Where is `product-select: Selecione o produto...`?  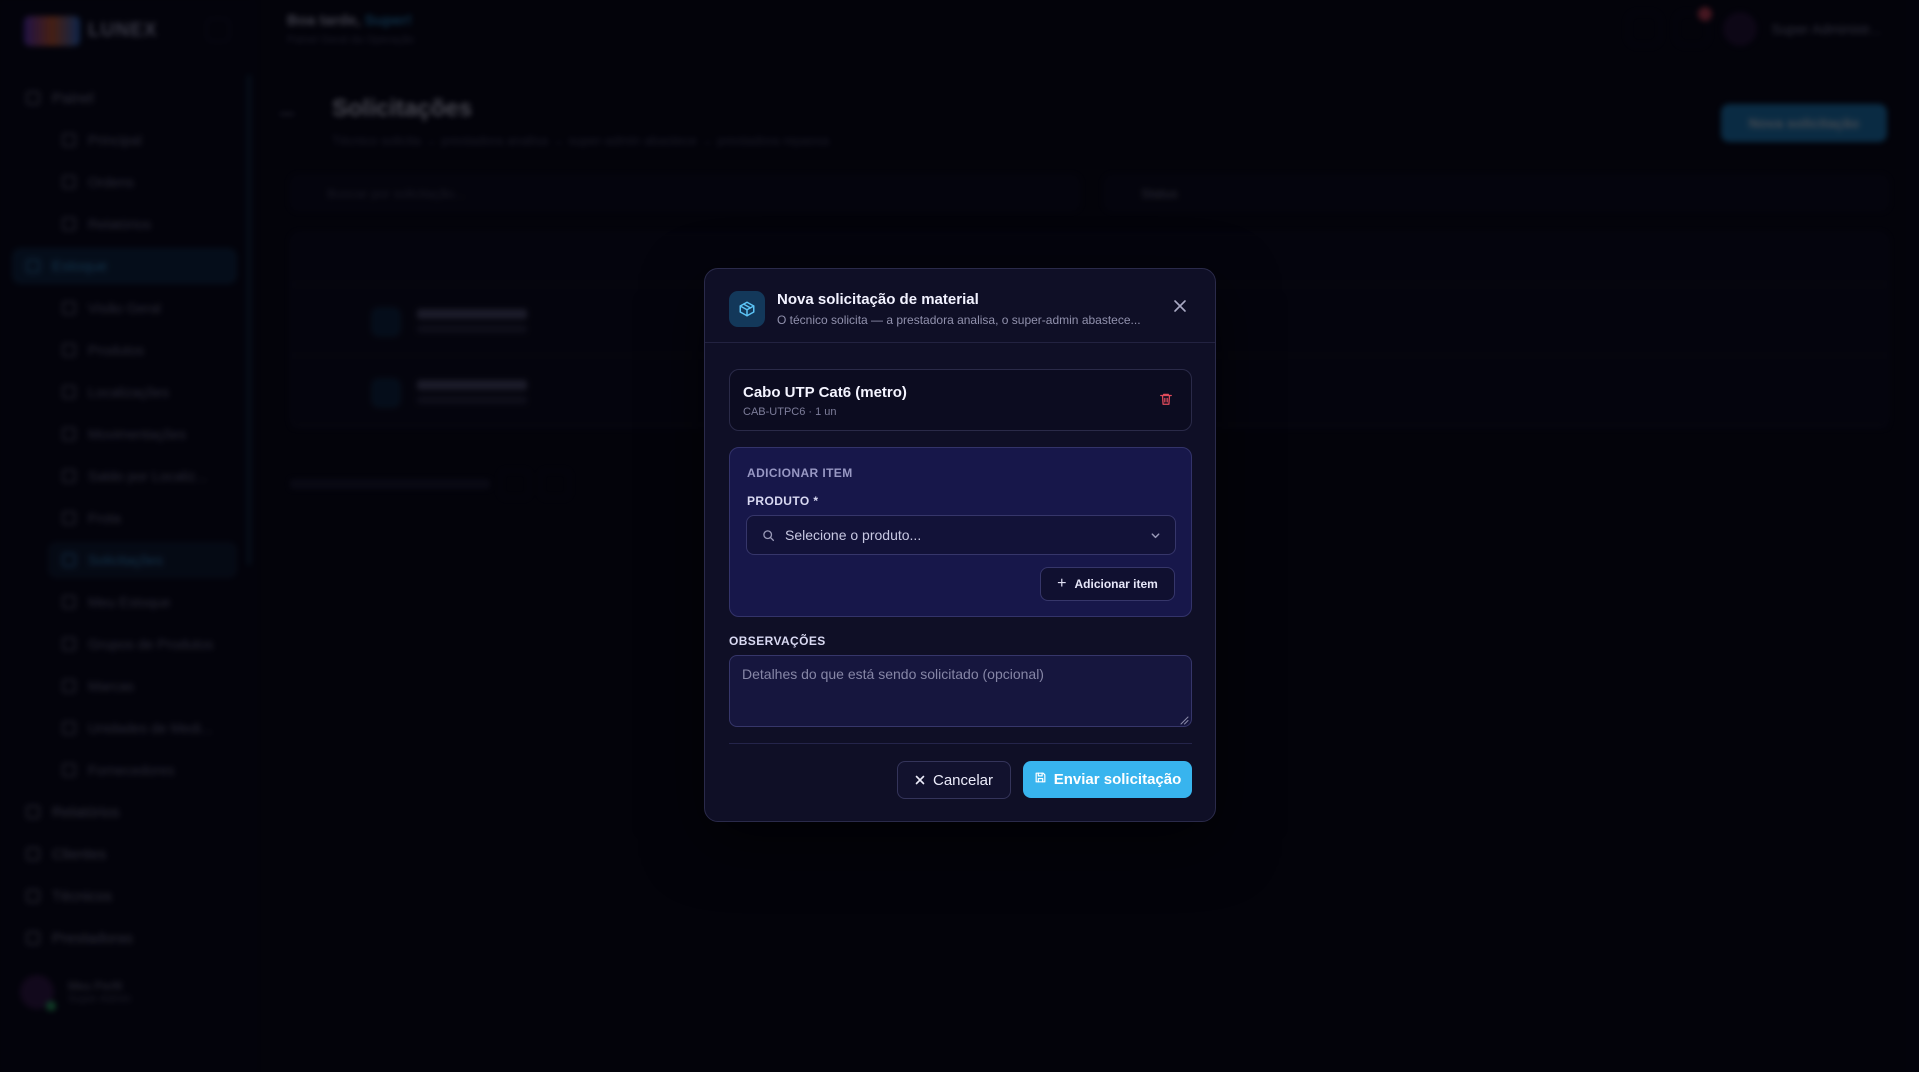
product-select: Selecione o produto... is located at coordinates (961, 535).